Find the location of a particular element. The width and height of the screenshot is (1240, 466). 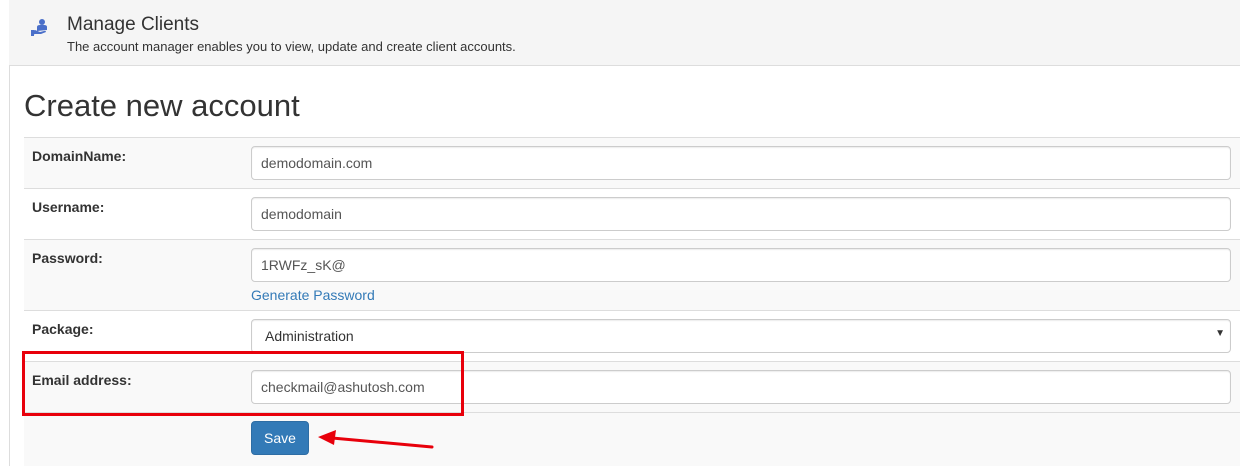

actions-row: Save is located at coordinates (632, 439).